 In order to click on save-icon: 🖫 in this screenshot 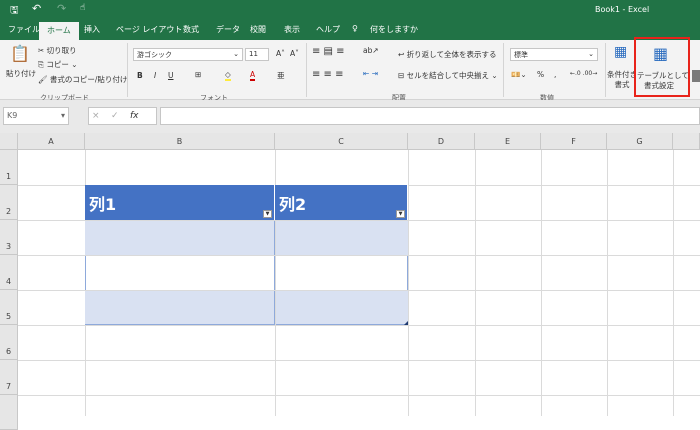, I will do `click(14, 11)`.